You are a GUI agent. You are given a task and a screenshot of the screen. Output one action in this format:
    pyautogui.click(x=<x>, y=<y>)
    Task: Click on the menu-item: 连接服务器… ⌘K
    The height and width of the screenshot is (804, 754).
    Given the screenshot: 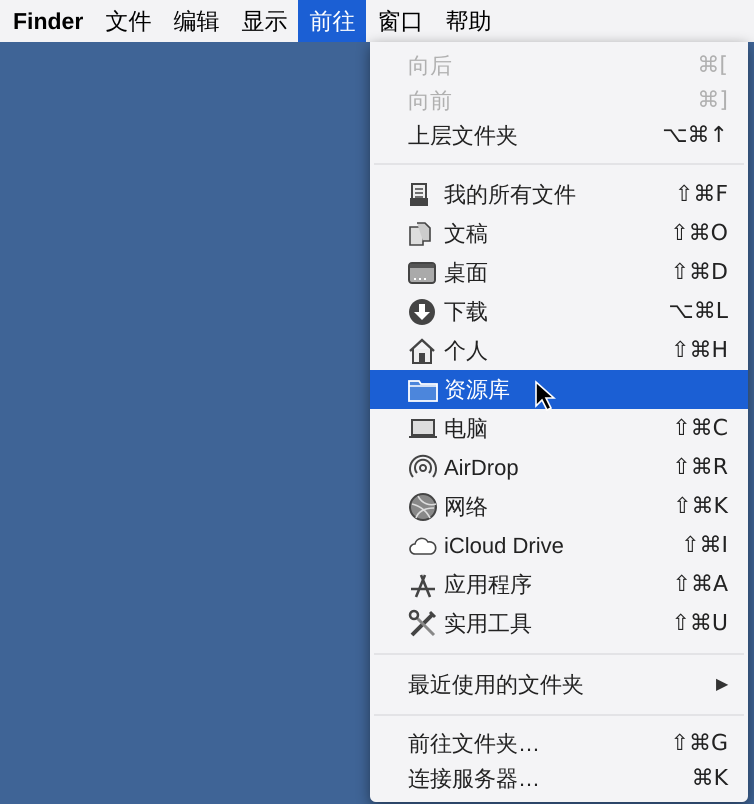 What is the action you would take?
    pyautogui.click(x=559, y=778)
    